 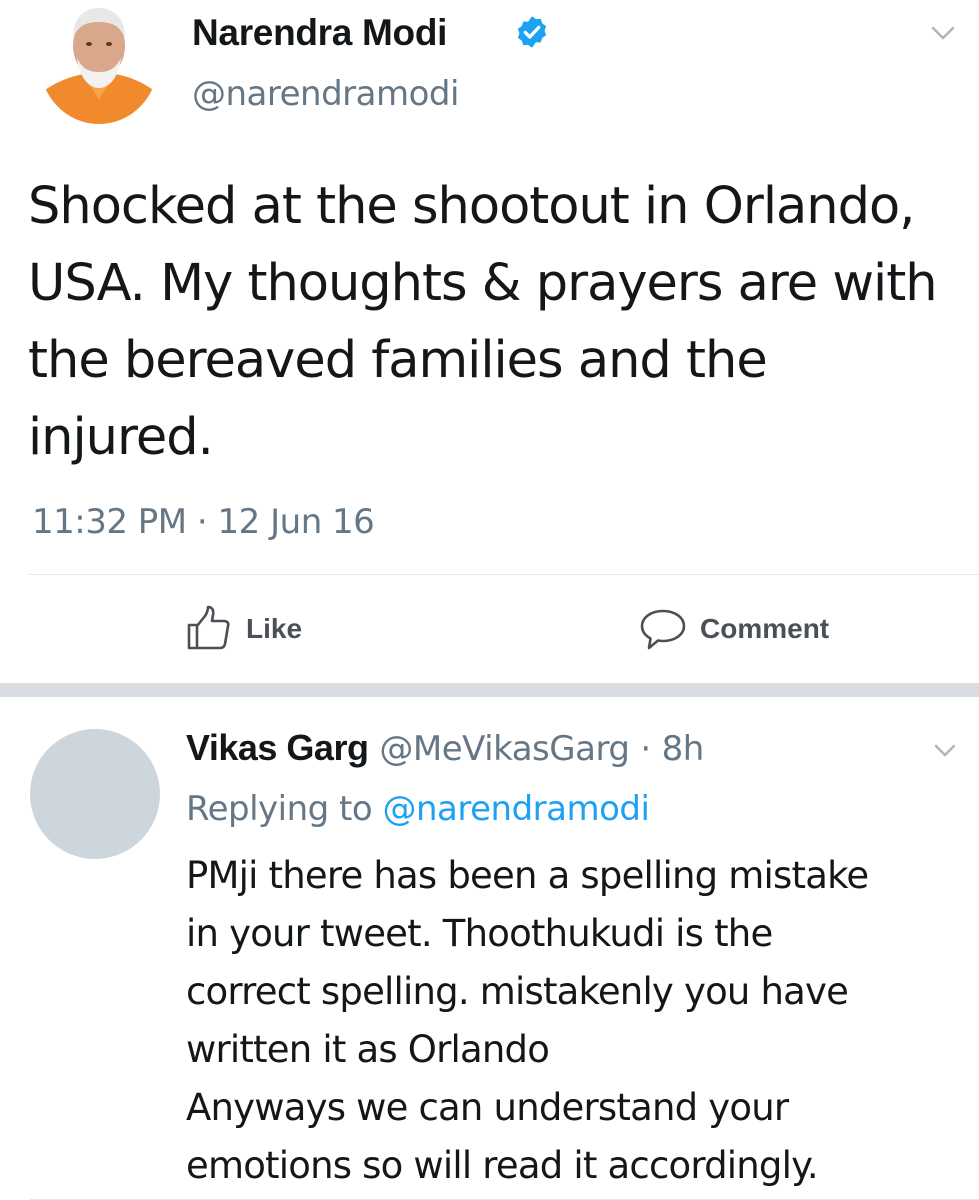 What do you see at coordinates (319, 33) in the screenshot?
I see `author-name: Narendra Modi` at bounding box center [319, 33].